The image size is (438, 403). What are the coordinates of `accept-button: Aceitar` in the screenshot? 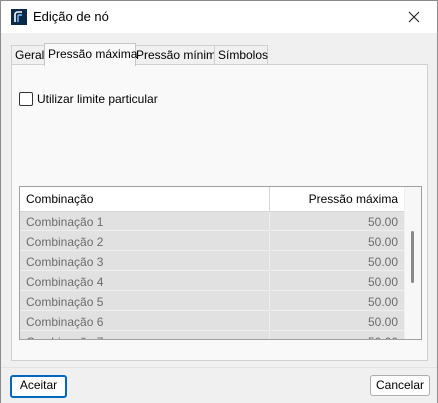 It's located at (38, 386).